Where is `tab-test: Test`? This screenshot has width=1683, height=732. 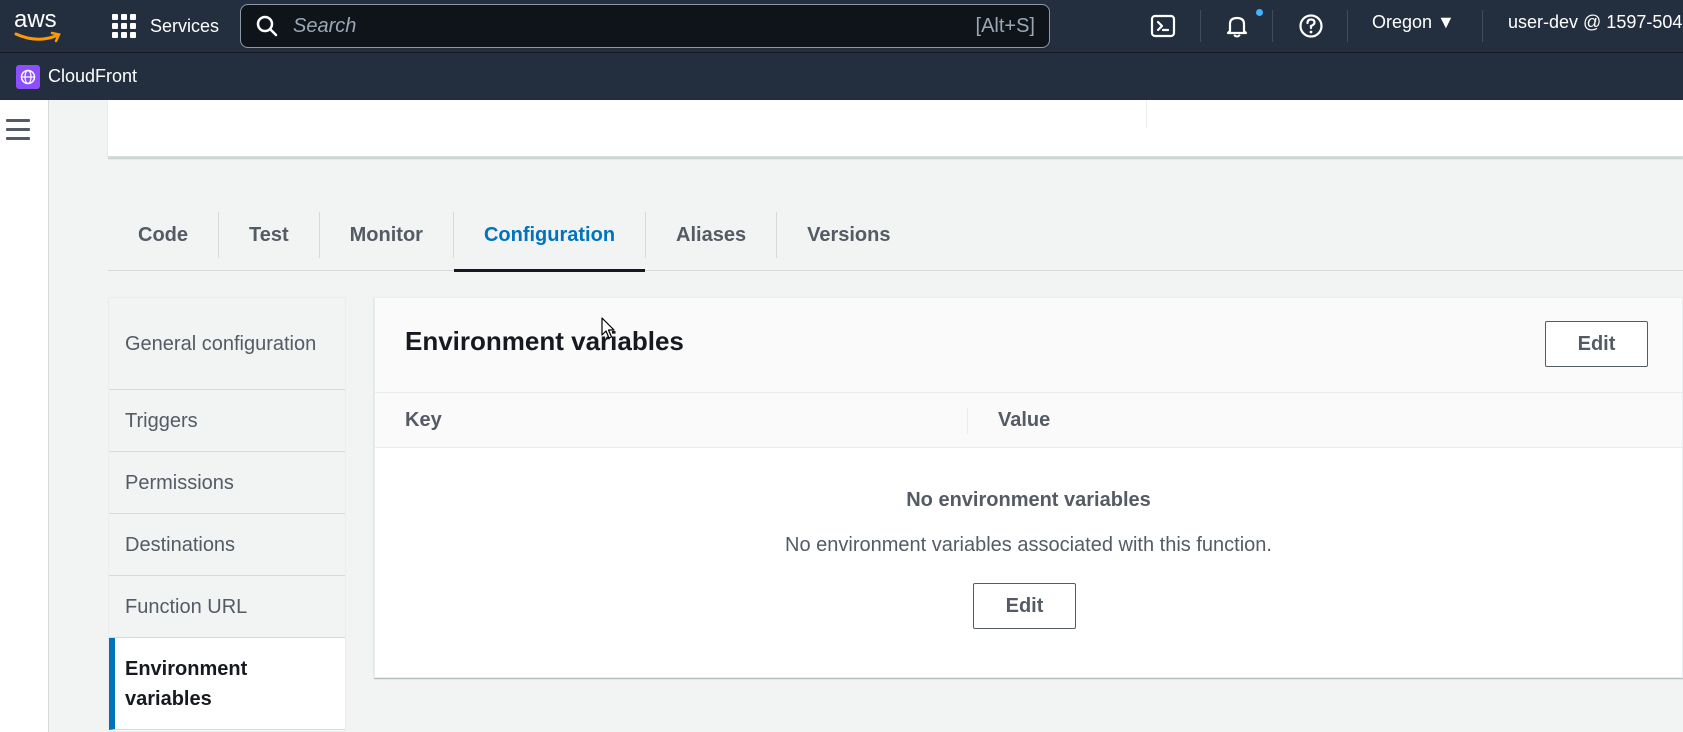 tab-test: Test is located at coordinates (269, 235).